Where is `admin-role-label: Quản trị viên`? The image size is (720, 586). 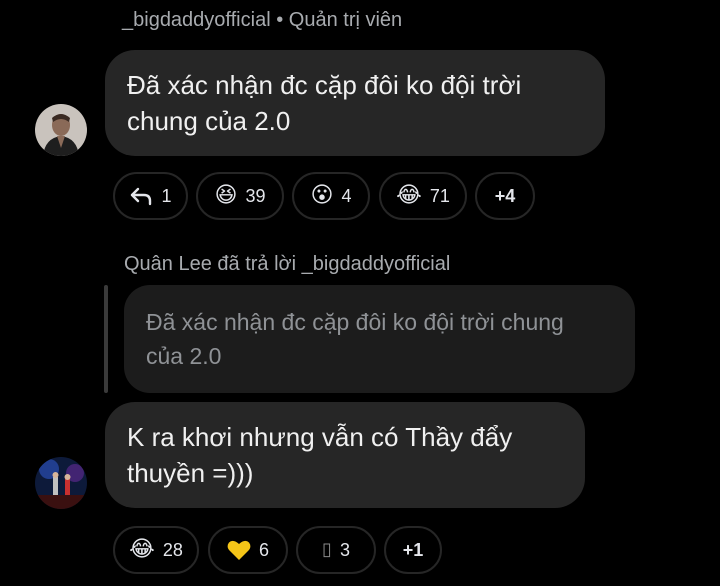
admin-role-label: Quản trị viên is located at coordinates (345, 20).